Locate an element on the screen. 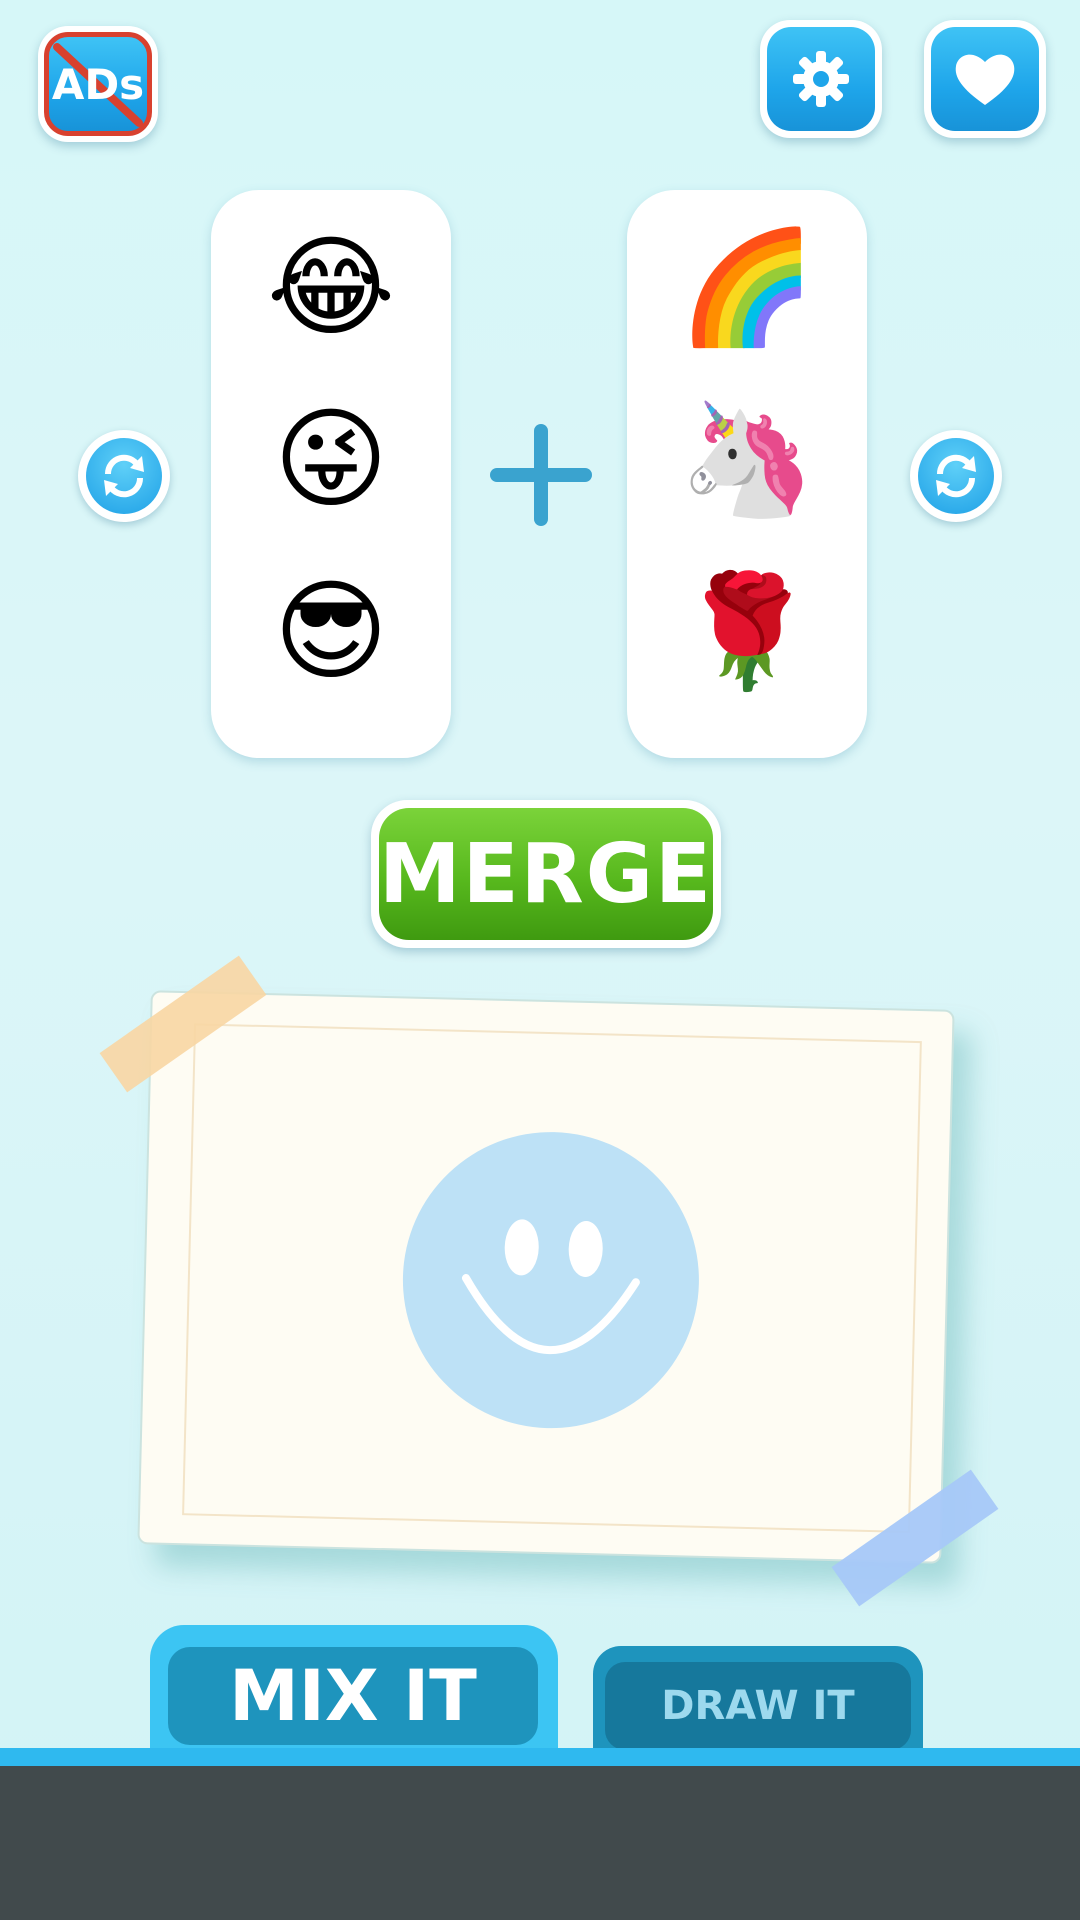 The width and height of the screenshot is (1080, 1920). smiley-face-icon is located at coordinates (550, 1280).